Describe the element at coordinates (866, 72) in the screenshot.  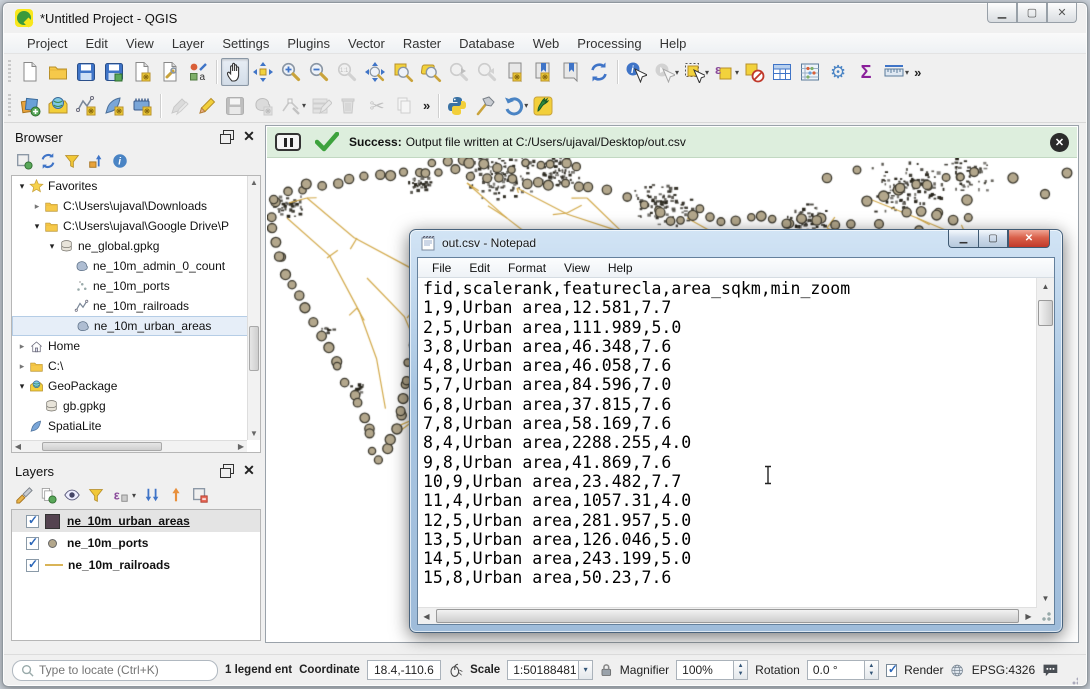
I see `statistics-button: Σ` at that location.